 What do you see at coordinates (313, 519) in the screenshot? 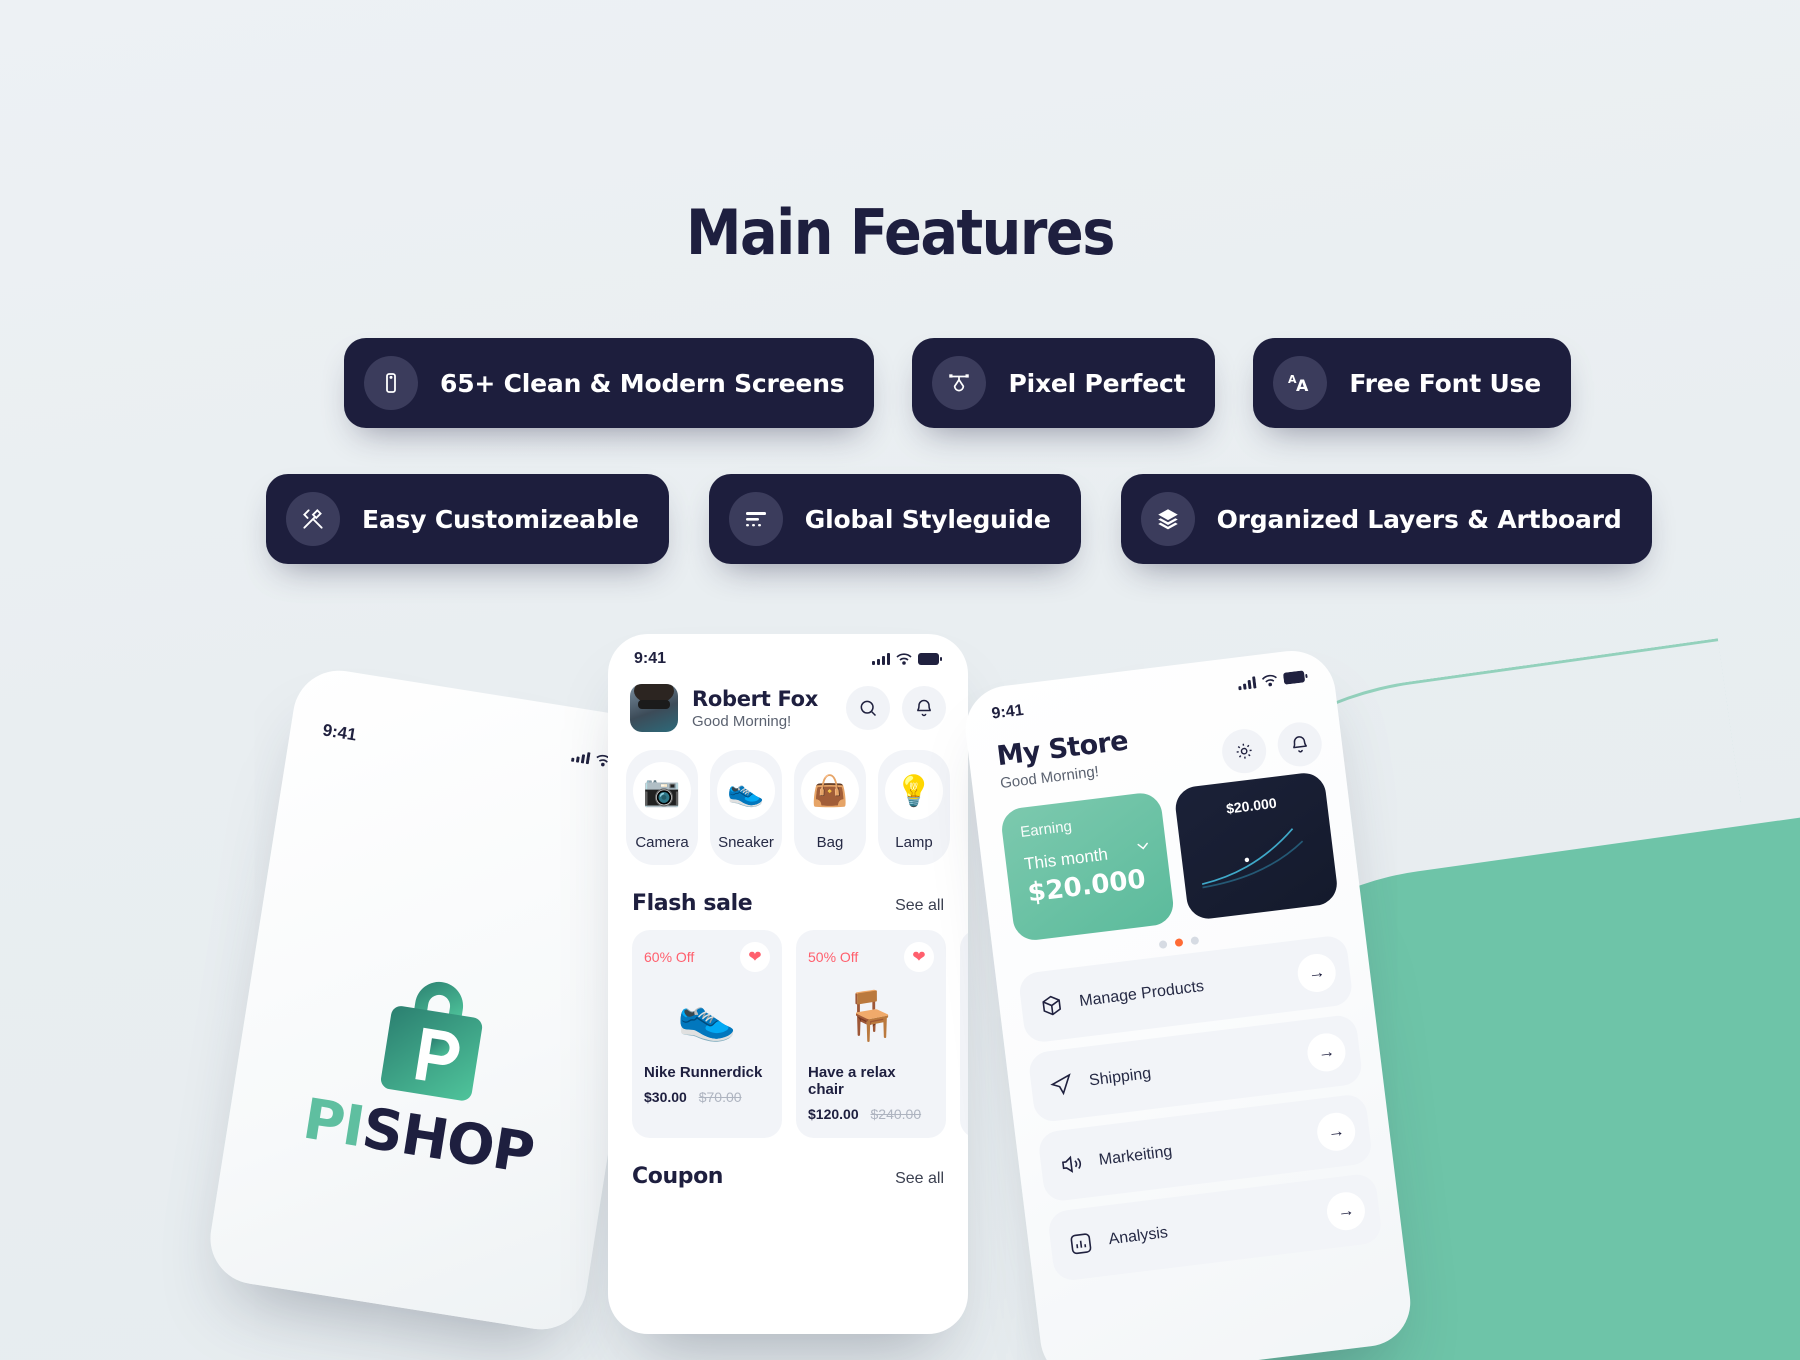
I see `tools-icon` at bounding box center [313, 519].